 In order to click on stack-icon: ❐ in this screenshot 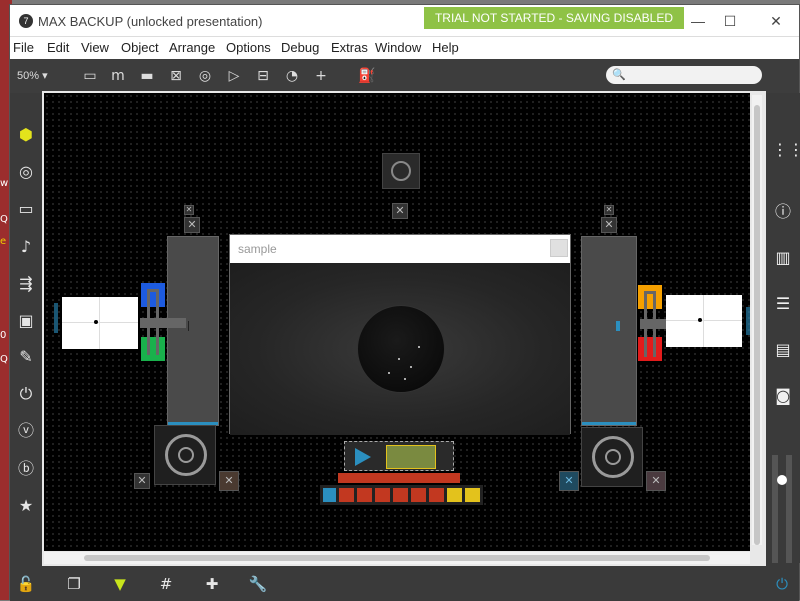, I will do `click(74, 584)`.